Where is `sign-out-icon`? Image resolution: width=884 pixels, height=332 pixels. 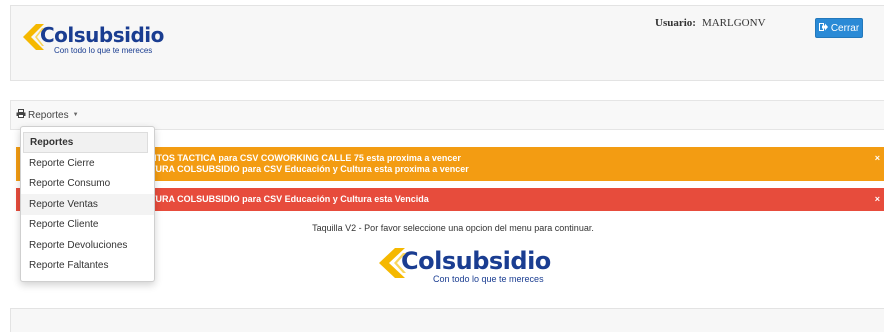
sign-out-icon is located at coordinates (823, 28).